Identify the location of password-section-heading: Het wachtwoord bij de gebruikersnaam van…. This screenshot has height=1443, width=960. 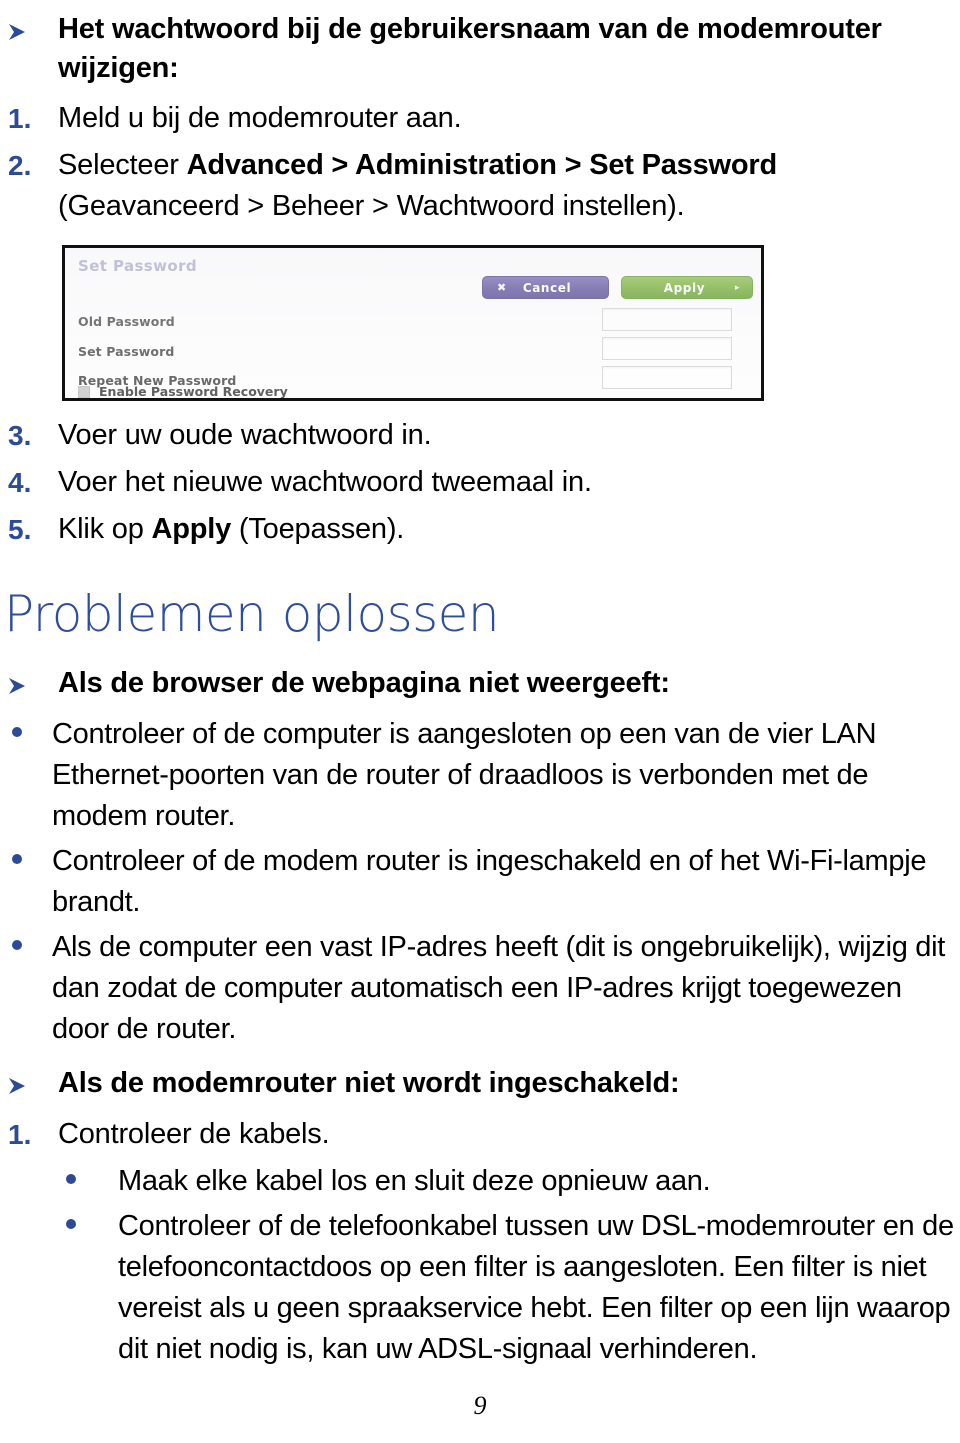
(470, 48).